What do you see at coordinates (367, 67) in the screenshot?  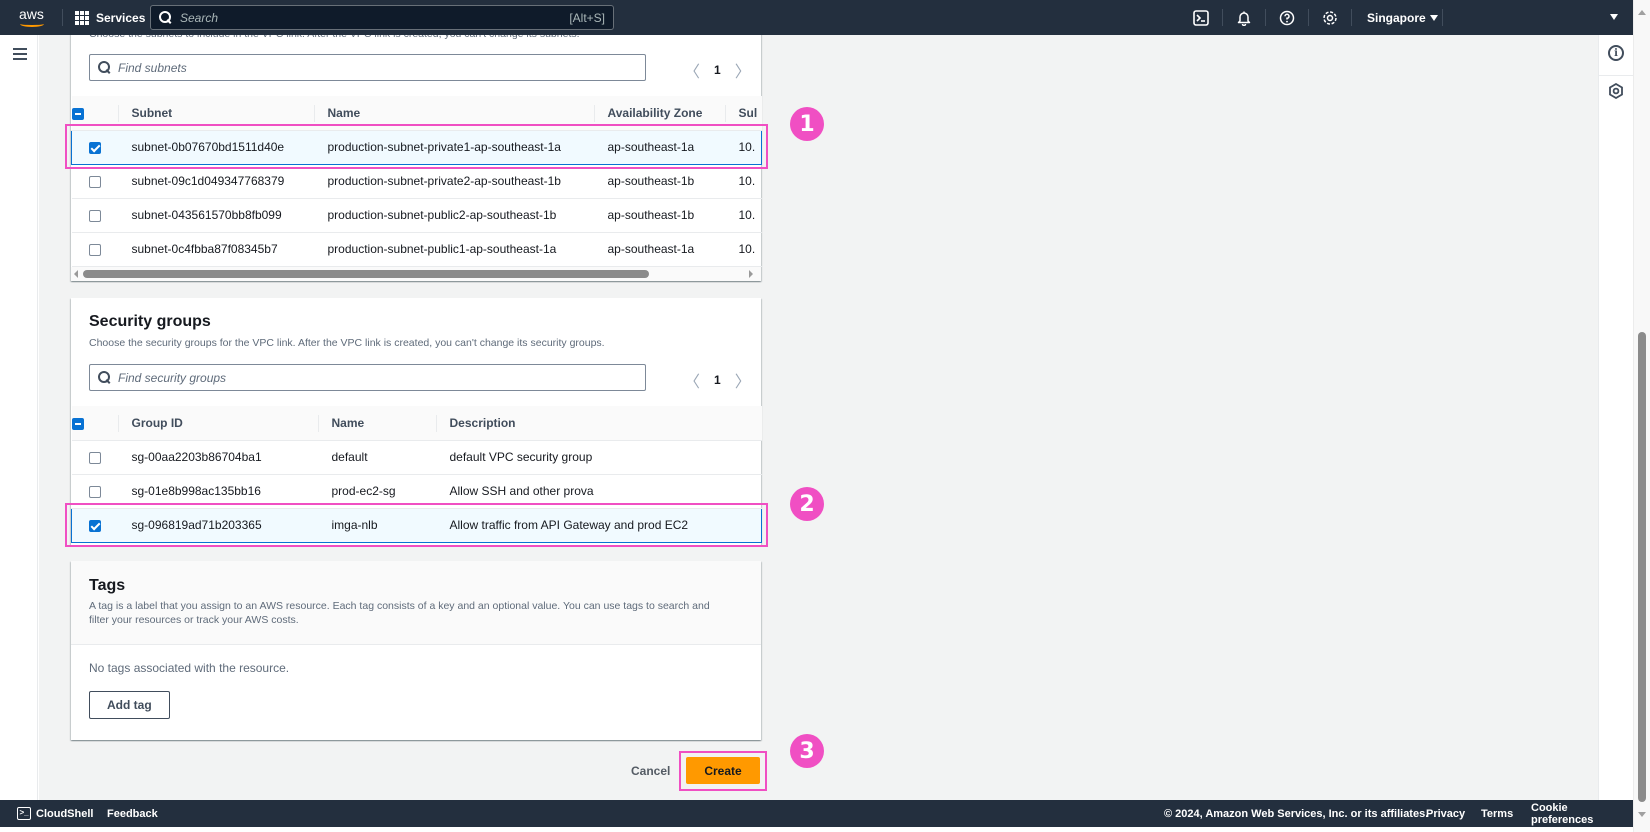 I see `find-subnets-input: Find subnets` at bounding box center [367, 67].